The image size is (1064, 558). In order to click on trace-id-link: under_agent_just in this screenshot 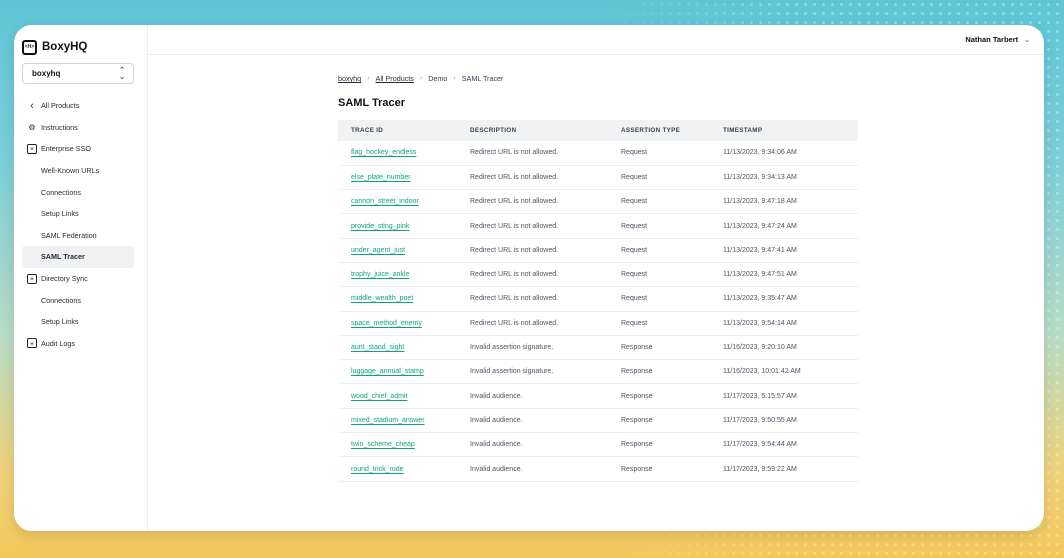, I will do `click(378, 250)`.